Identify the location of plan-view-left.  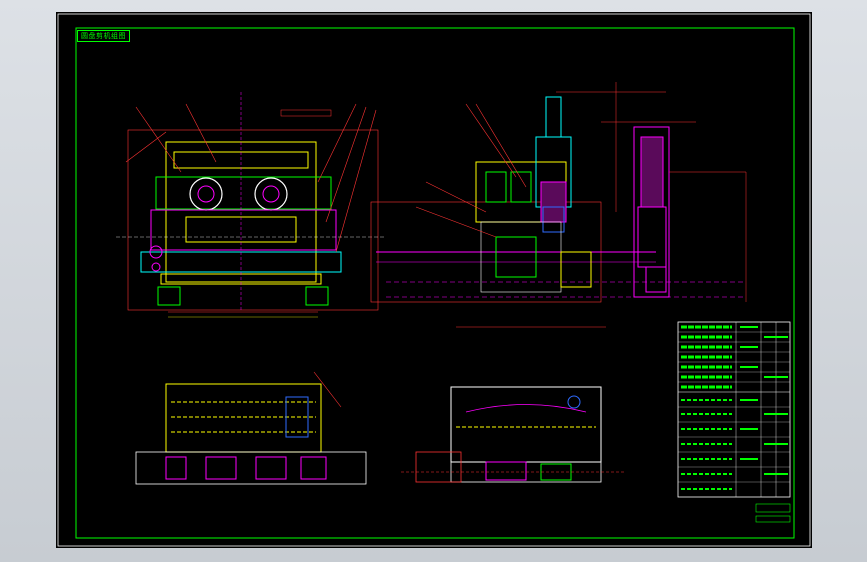
(251, 428).